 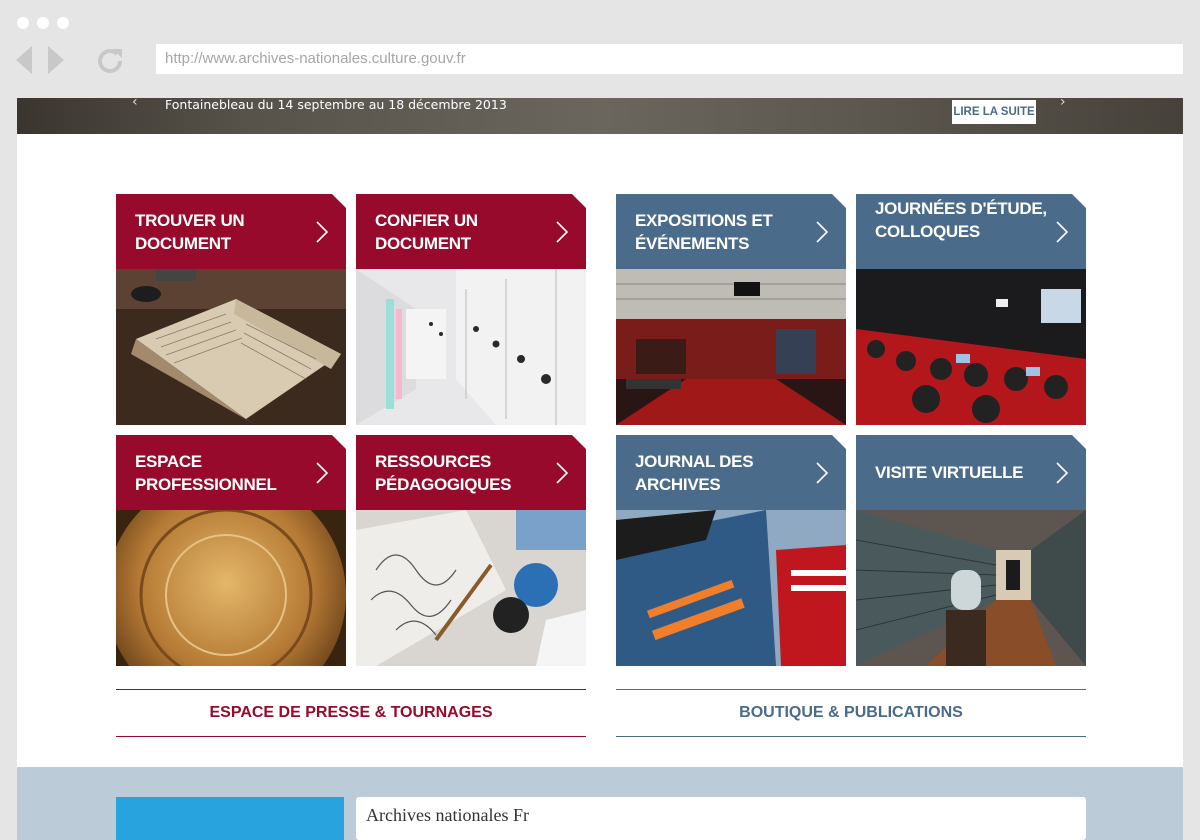 I want to click on tile-espace-professionnel: ESPACE PROFESSIONNEL, so click(x=231, y=550).